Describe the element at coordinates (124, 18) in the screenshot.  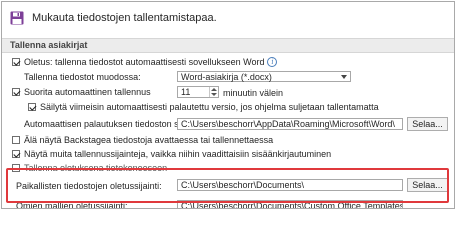
I see `panel-header-text: Mukauta tiedostojen tallentamistapaa.` at that location.